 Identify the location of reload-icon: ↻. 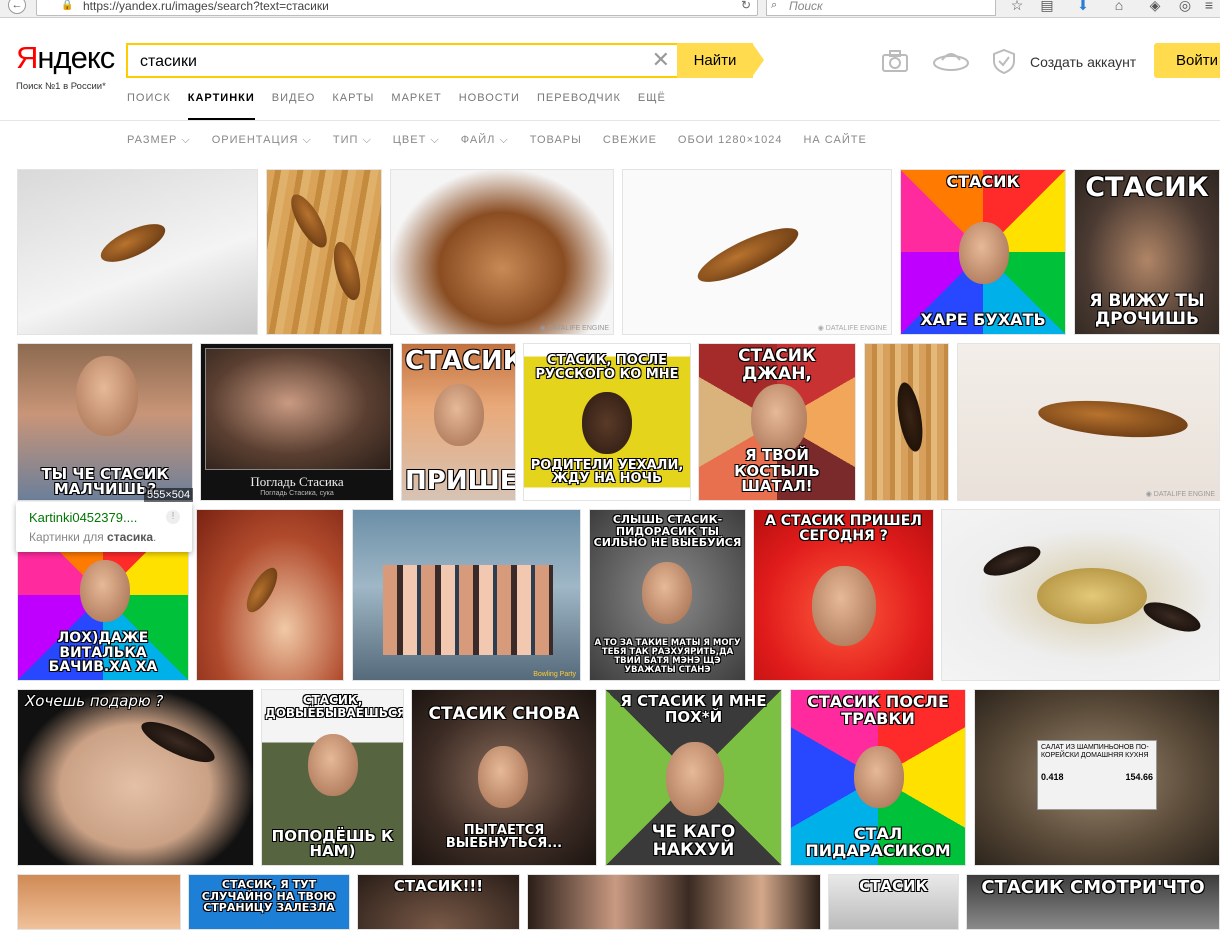
(746, 6).